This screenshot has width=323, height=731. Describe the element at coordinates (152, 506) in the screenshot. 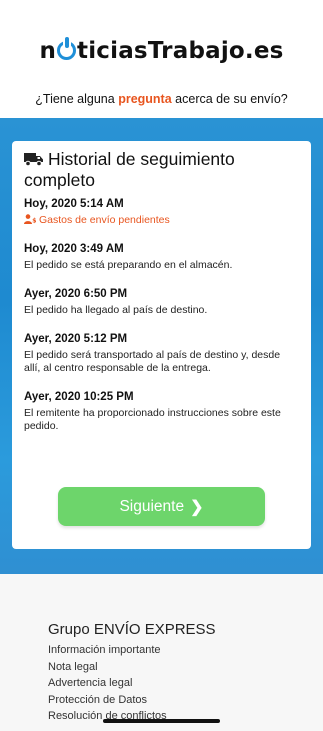

I see `next-button-label: Siguiente` at that location.